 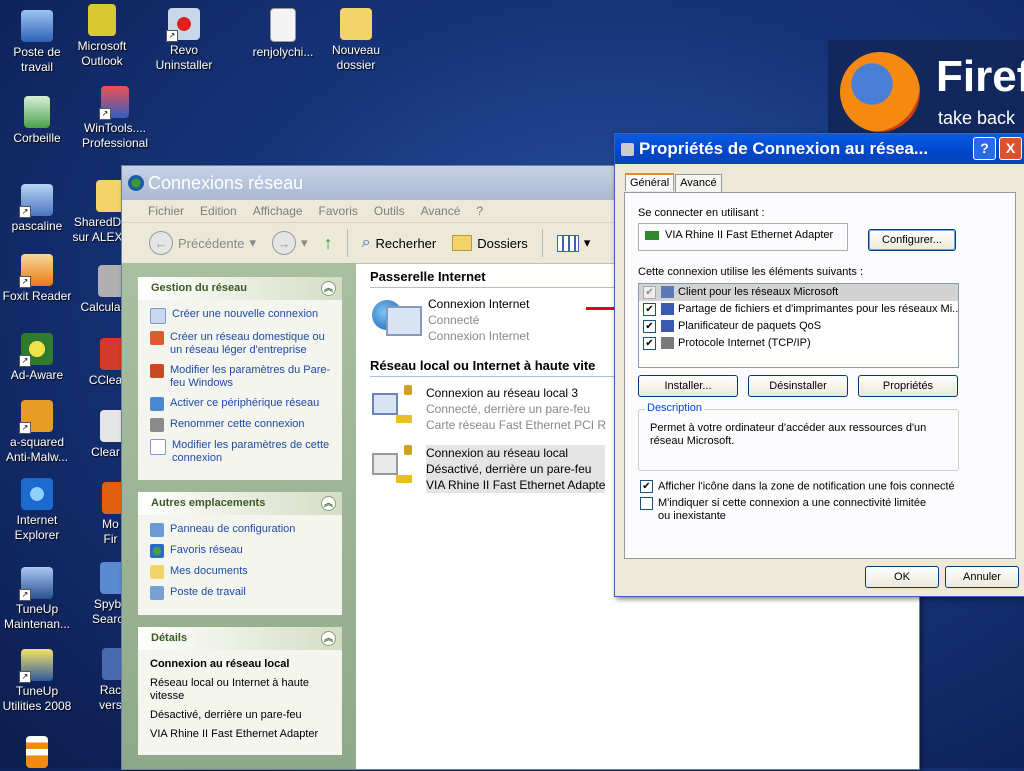 What do you see at coordinates (240, 288) in the screenshot?
I see `network-tasks-header: Gestion du réseau ︽` at bounding box center [240, 288].